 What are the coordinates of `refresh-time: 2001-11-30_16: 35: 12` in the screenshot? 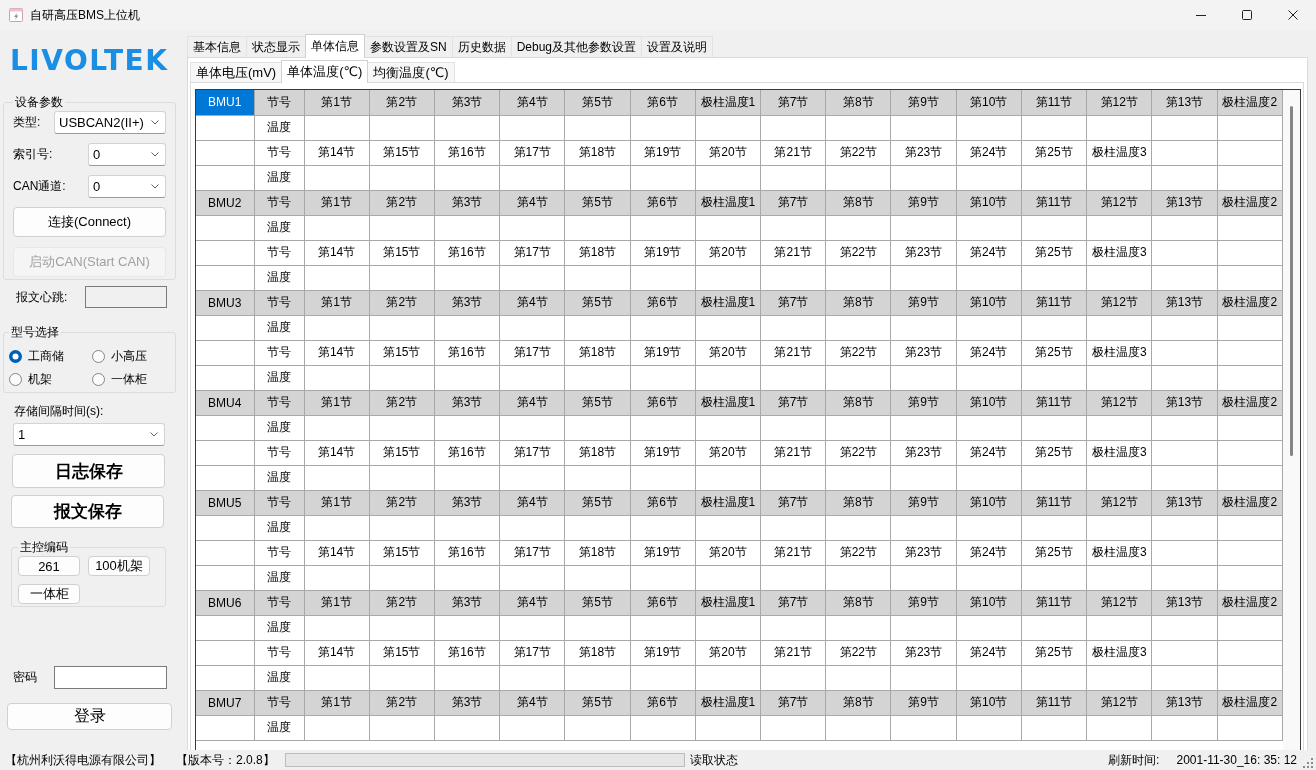 It's located at (1236, 760).